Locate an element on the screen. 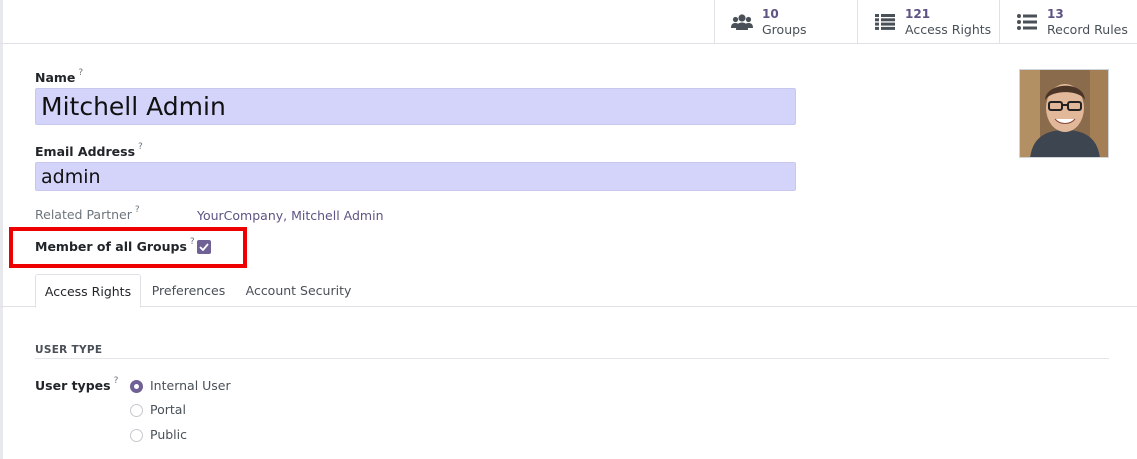  users-icon is located at coordinates (742, 22).